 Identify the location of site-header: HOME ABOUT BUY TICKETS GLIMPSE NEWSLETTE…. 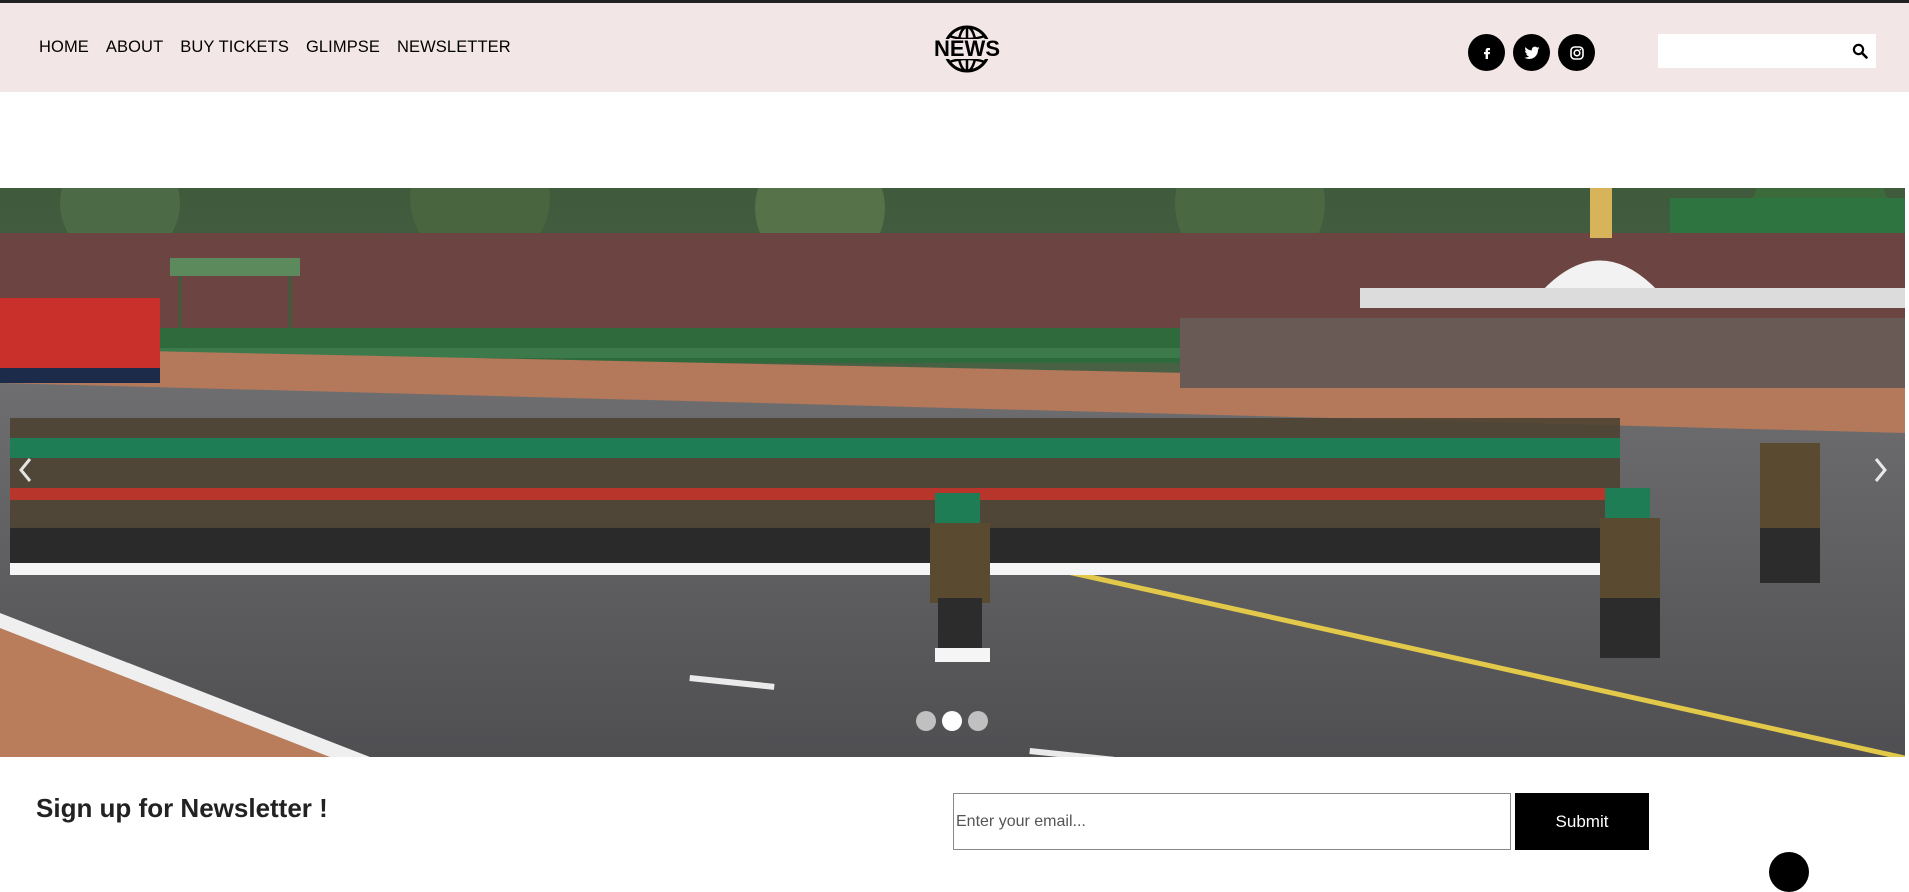
(954, 47).